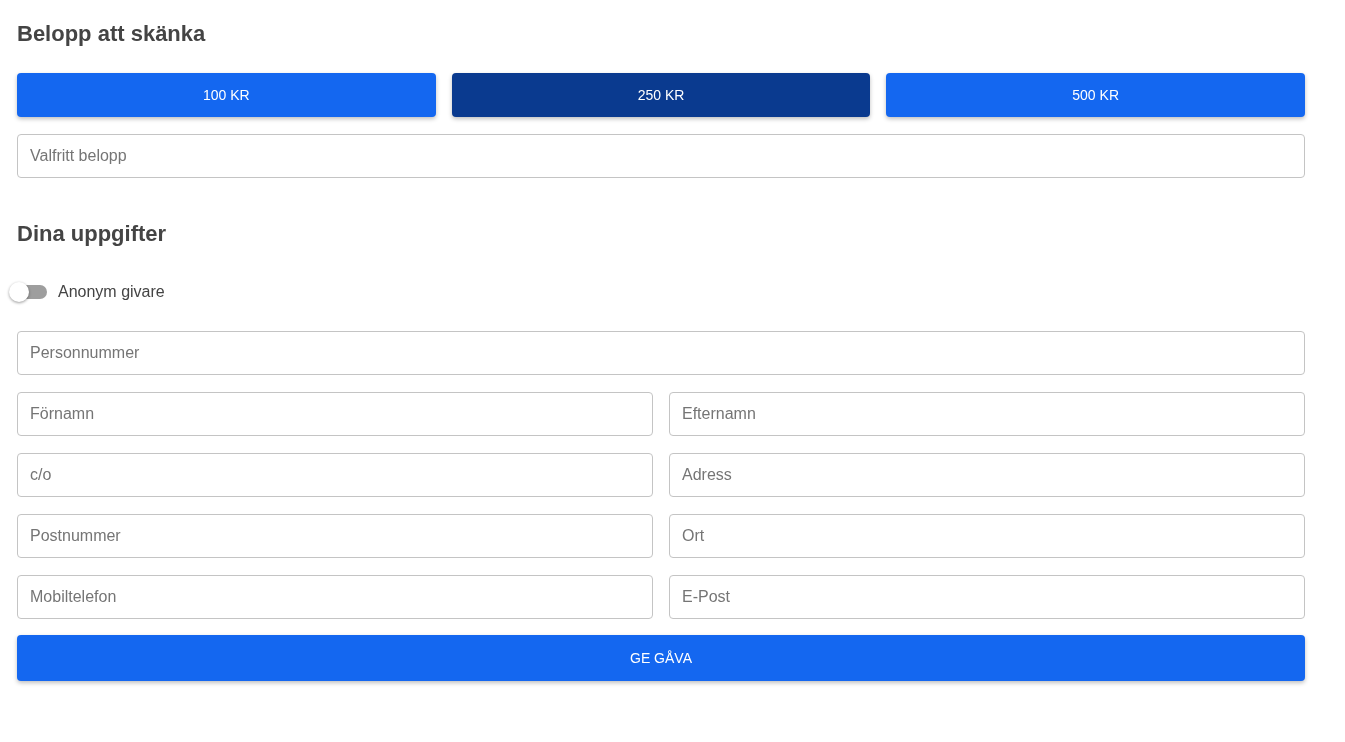 The width and height of the screenshot is (1345, 742). What do you see at coordinates (1095, 95) in the screenshot?
I see `amount-button: 500 KR` at bounding box center [1095, 95].